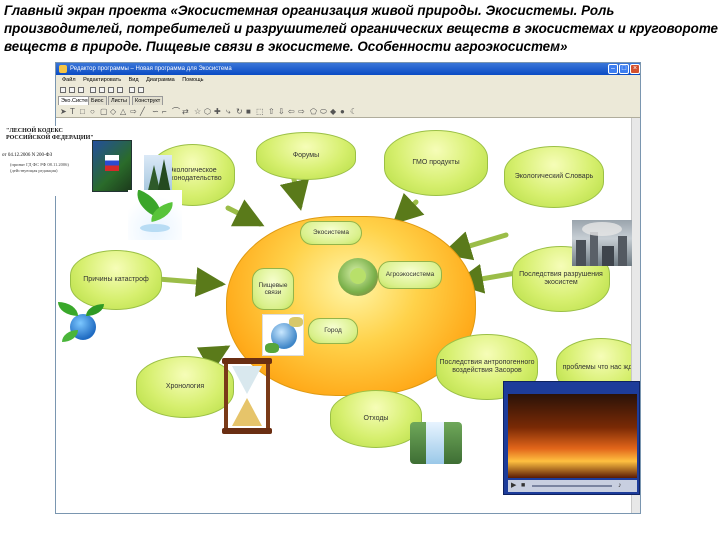 This screenshot has height=540, width=720. Describe the element at coordinates (164, 112) in the screenshot. I see `connector-icon: ⌐` at that location.